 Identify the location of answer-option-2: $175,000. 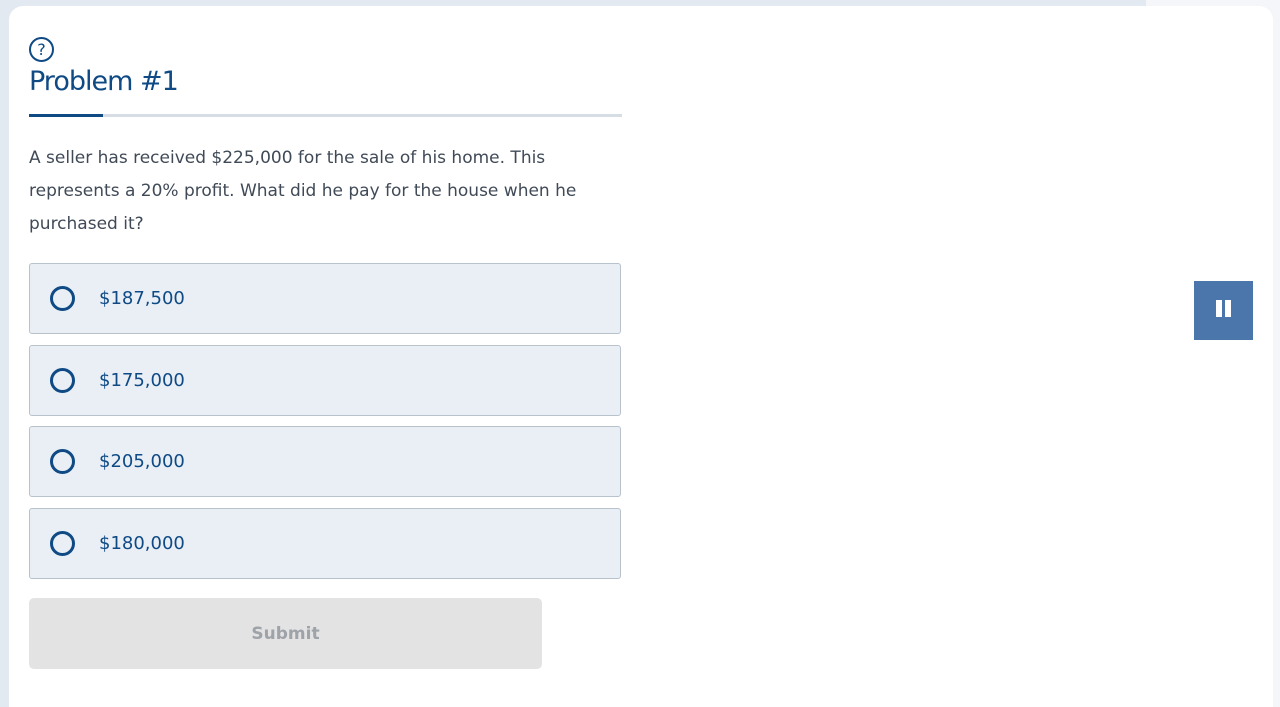
(325, 380).